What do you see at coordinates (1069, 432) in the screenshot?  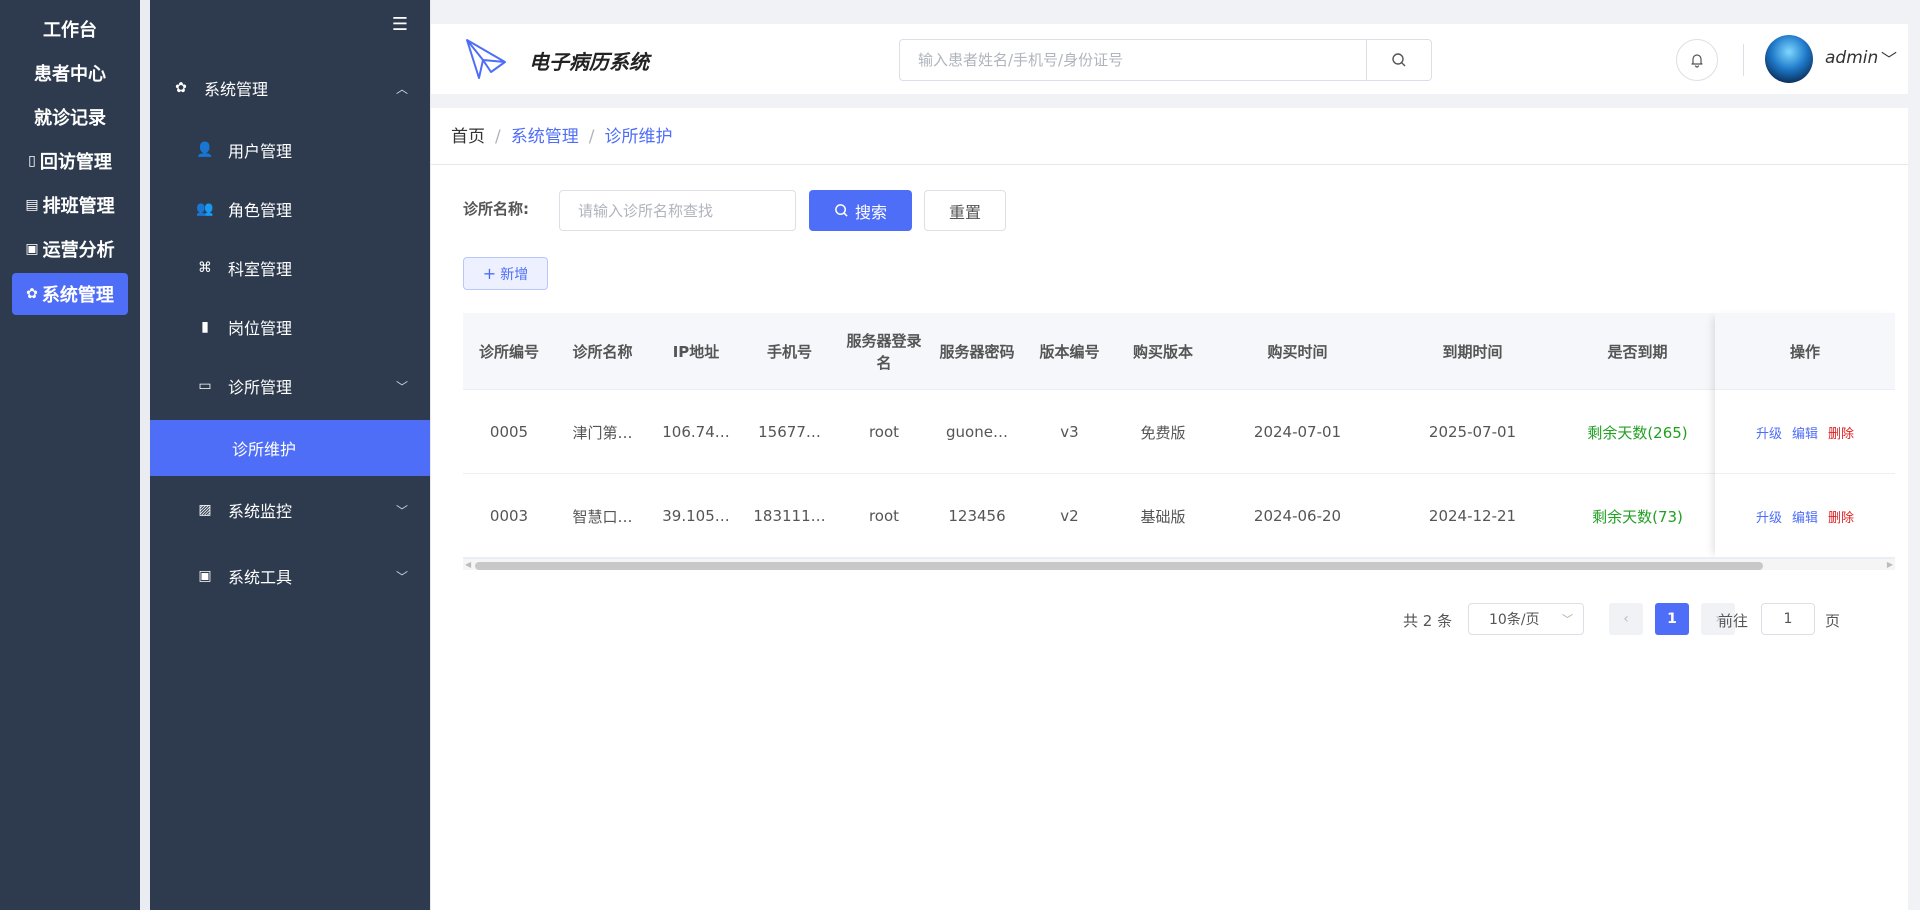 I see `cell-version: v3` at bounding box center [1069, 432].